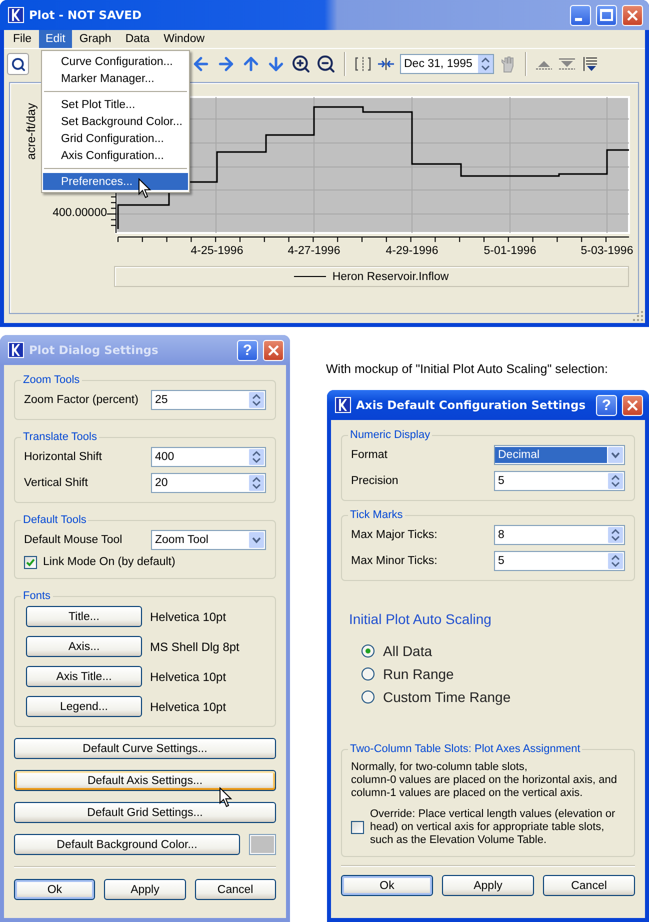  Describe the element at coordinates (63, 457) in the screenshot. I see `field-label: Horizontal Shift` at that location.